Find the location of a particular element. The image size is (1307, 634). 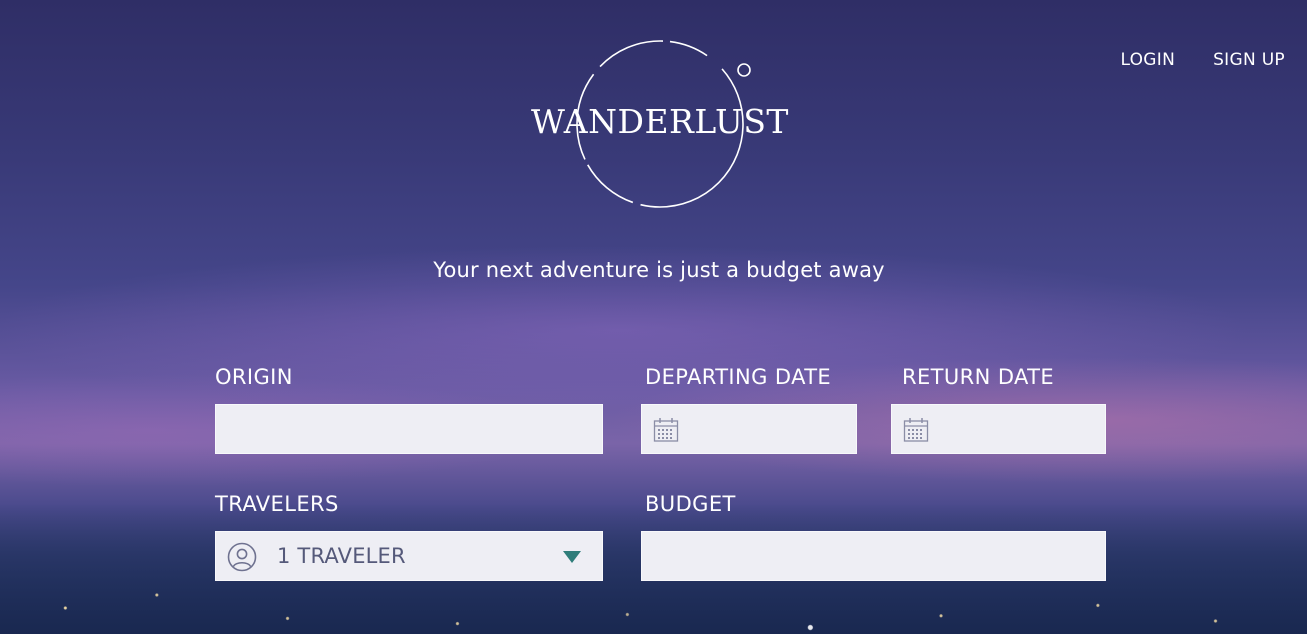

origin-label: ORIGIN is located at coordinates (254, 377).